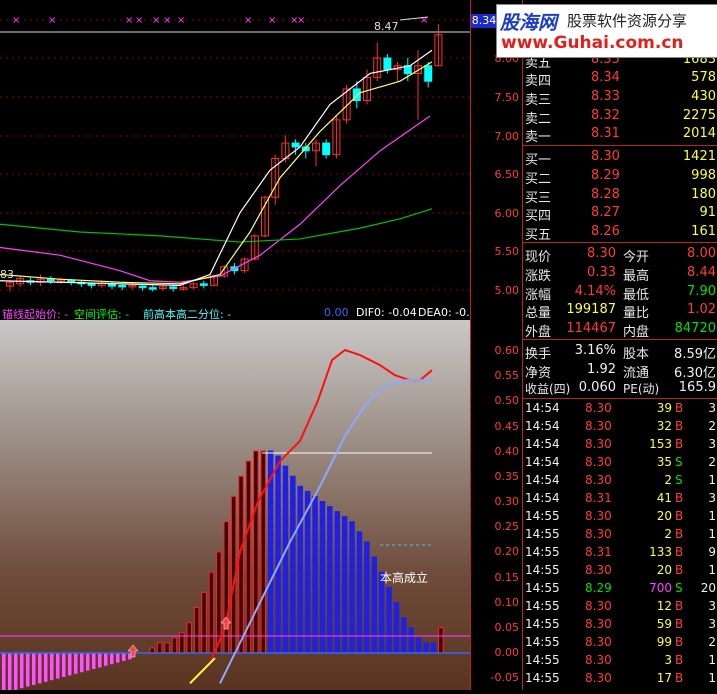 The image size is (717, 694). I want to click on tick-row: 14:54 8.30 39 B 3, so click(620, 409).